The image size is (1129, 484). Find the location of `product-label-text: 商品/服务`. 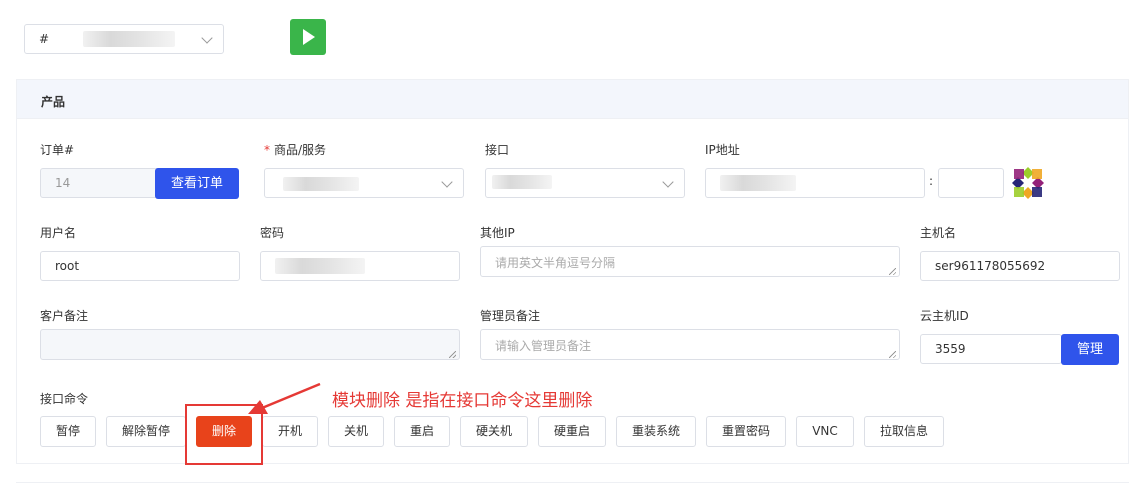

product-label-text: 商品/服务 is located at coordinates (300, 150).